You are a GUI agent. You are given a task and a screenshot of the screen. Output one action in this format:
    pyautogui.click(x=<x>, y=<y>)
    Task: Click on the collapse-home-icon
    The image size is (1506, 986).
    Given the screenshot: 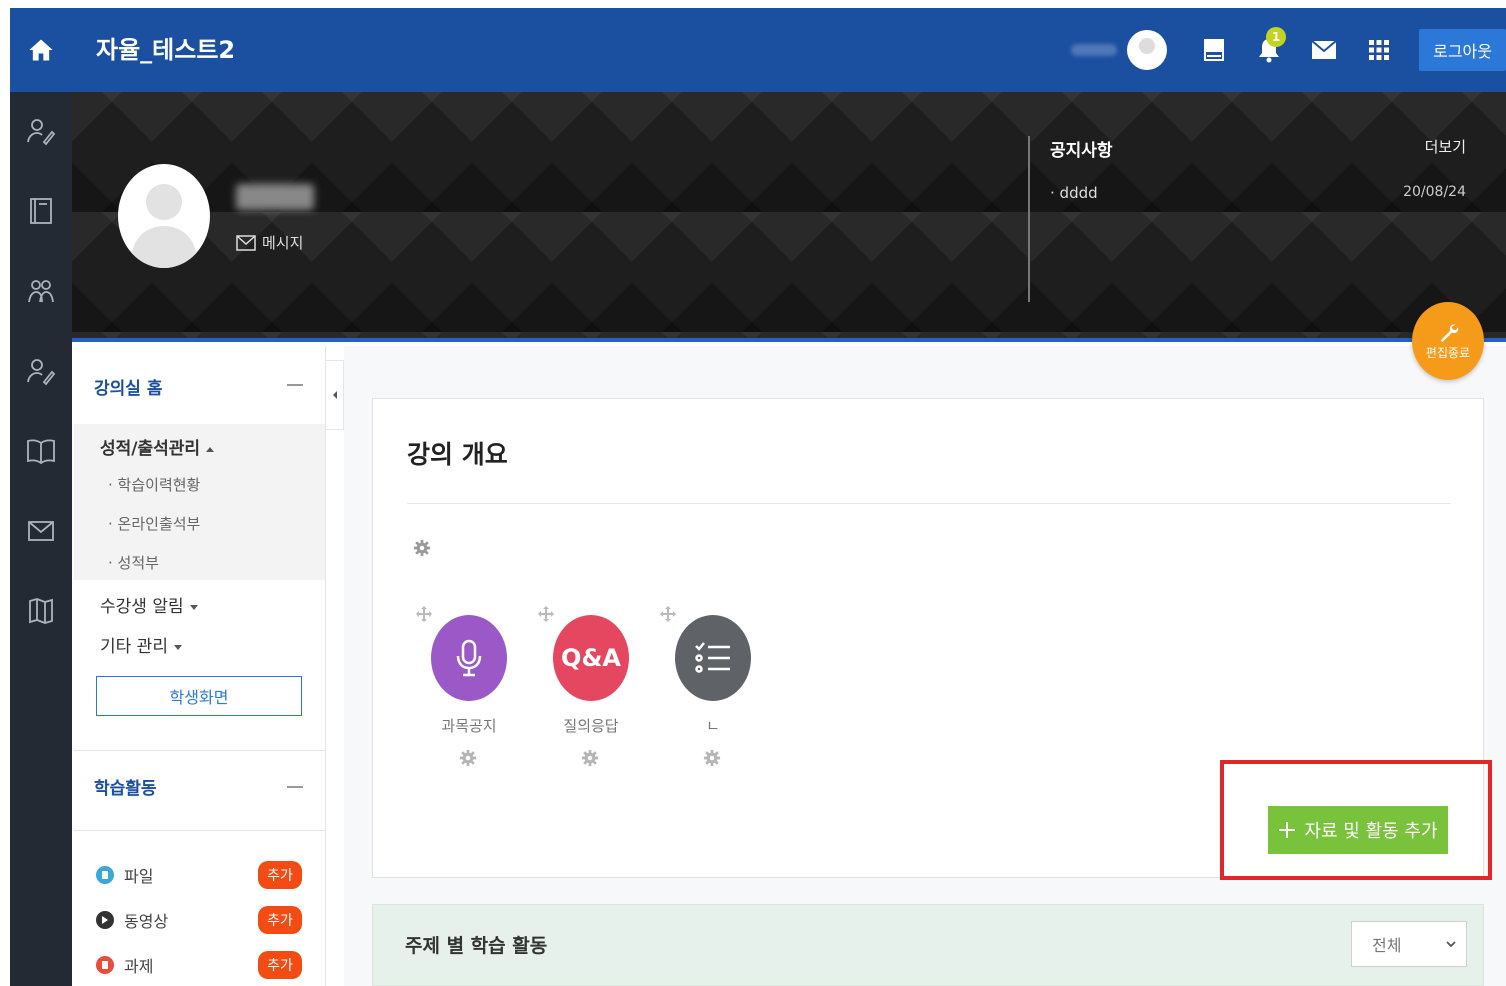 What is the action you would take?
    pyautogui.click(x=295, y=385)
    